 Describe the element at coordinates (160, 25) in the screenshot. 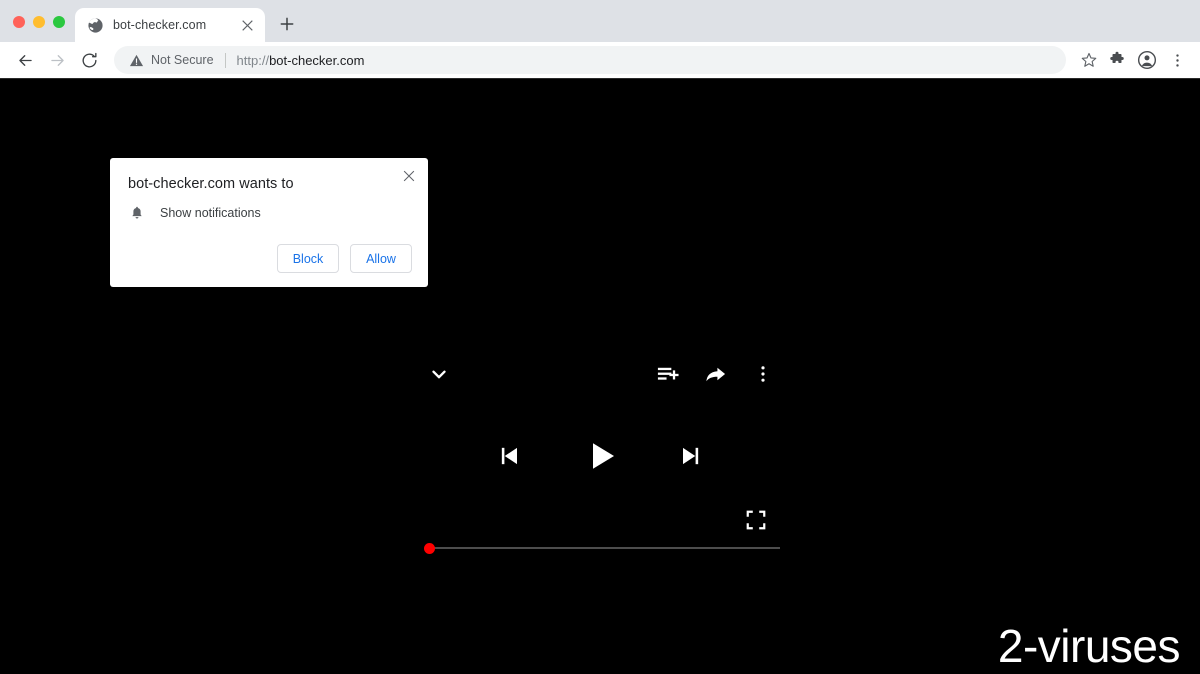

I see `tab-title: bot-checker.com` at that location.